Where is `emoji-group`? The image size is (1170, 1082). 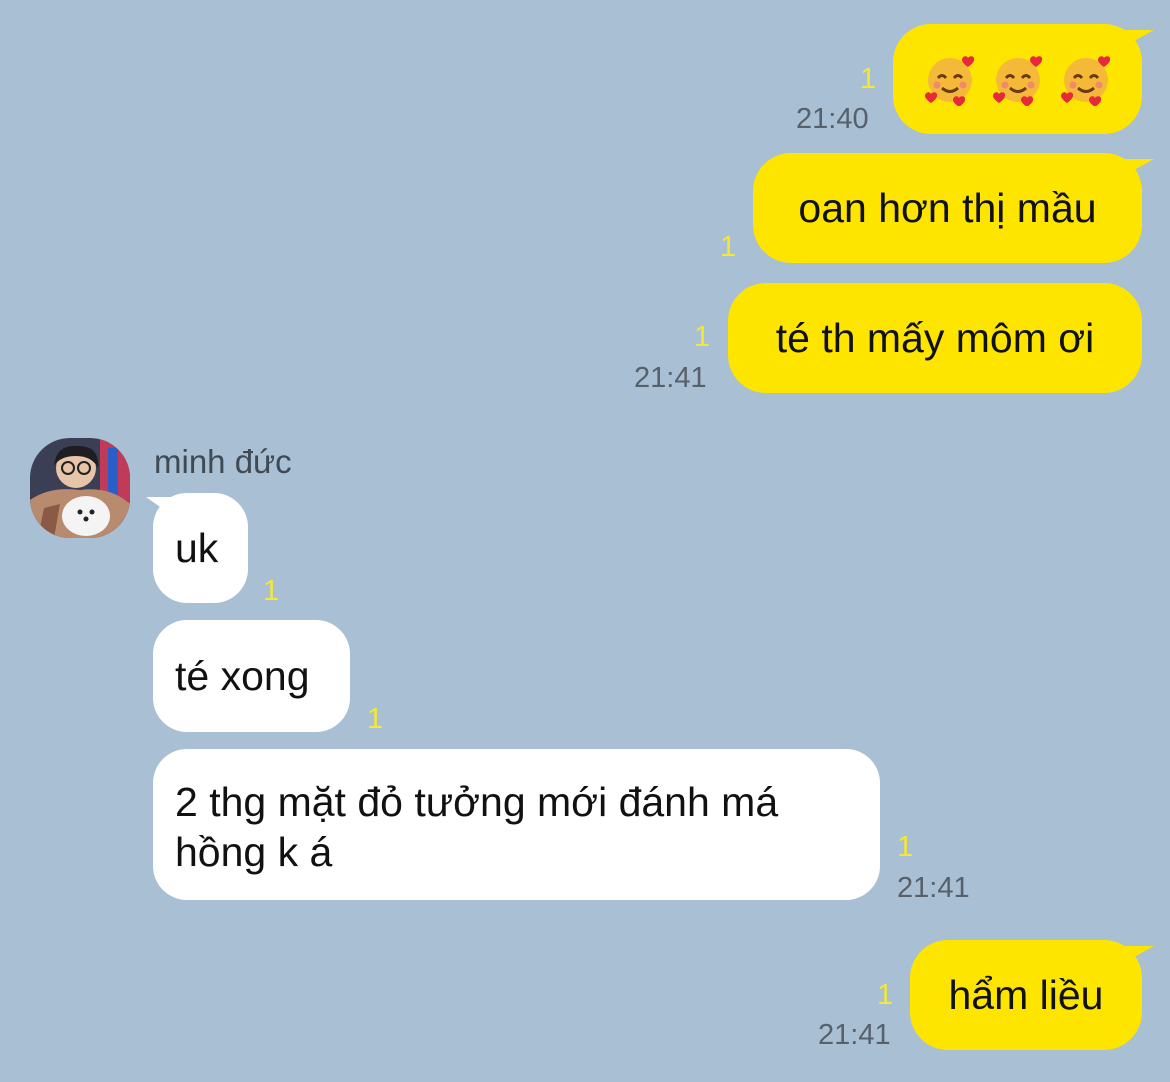
emoji-group is located at coordinates (1018, 79).